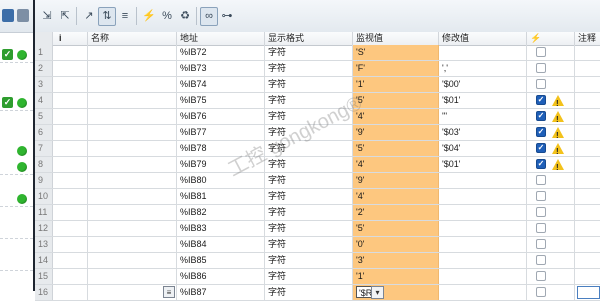 This screenshot has width=600, height=301. Describe the element at coordinates (377, 292) in the screenshot. I see `dropdown-arrow-icon: ▾` at that location.